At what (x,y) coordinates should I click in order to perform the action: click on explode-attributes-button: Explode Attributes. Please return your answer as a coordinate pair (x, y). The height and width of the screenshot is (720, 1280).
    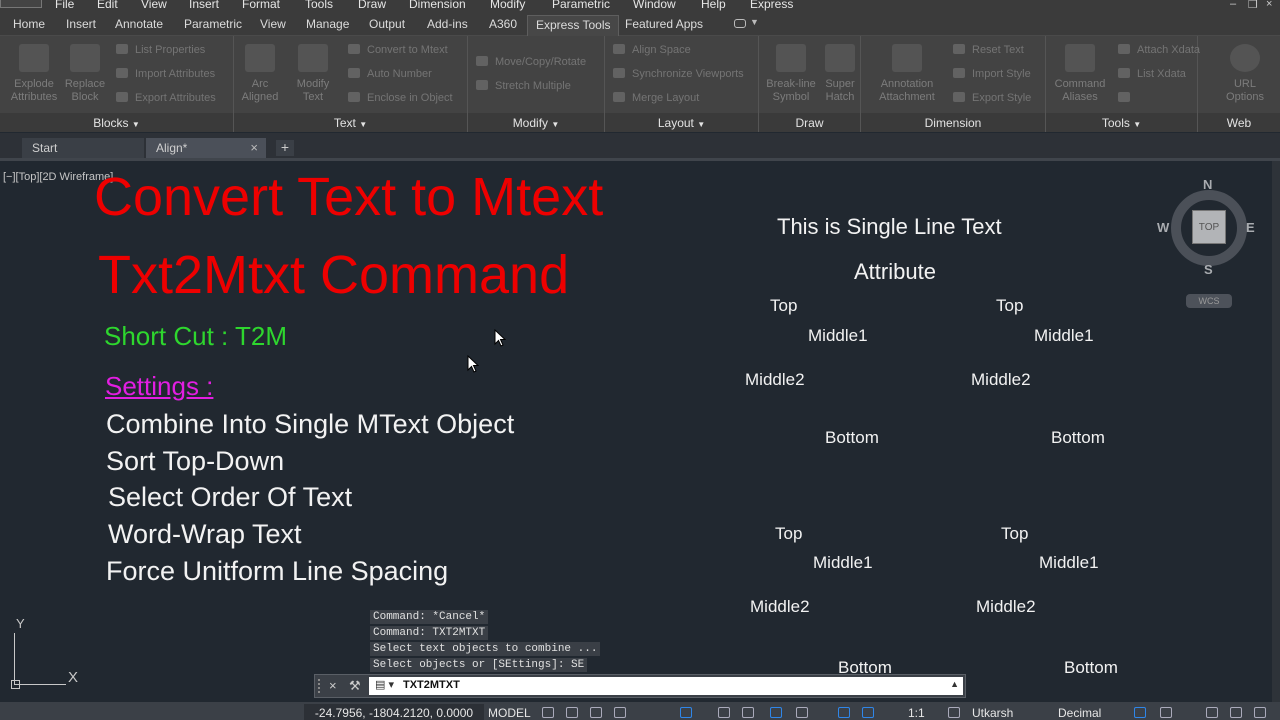
    Looking at the image, I should click on (34, 74).